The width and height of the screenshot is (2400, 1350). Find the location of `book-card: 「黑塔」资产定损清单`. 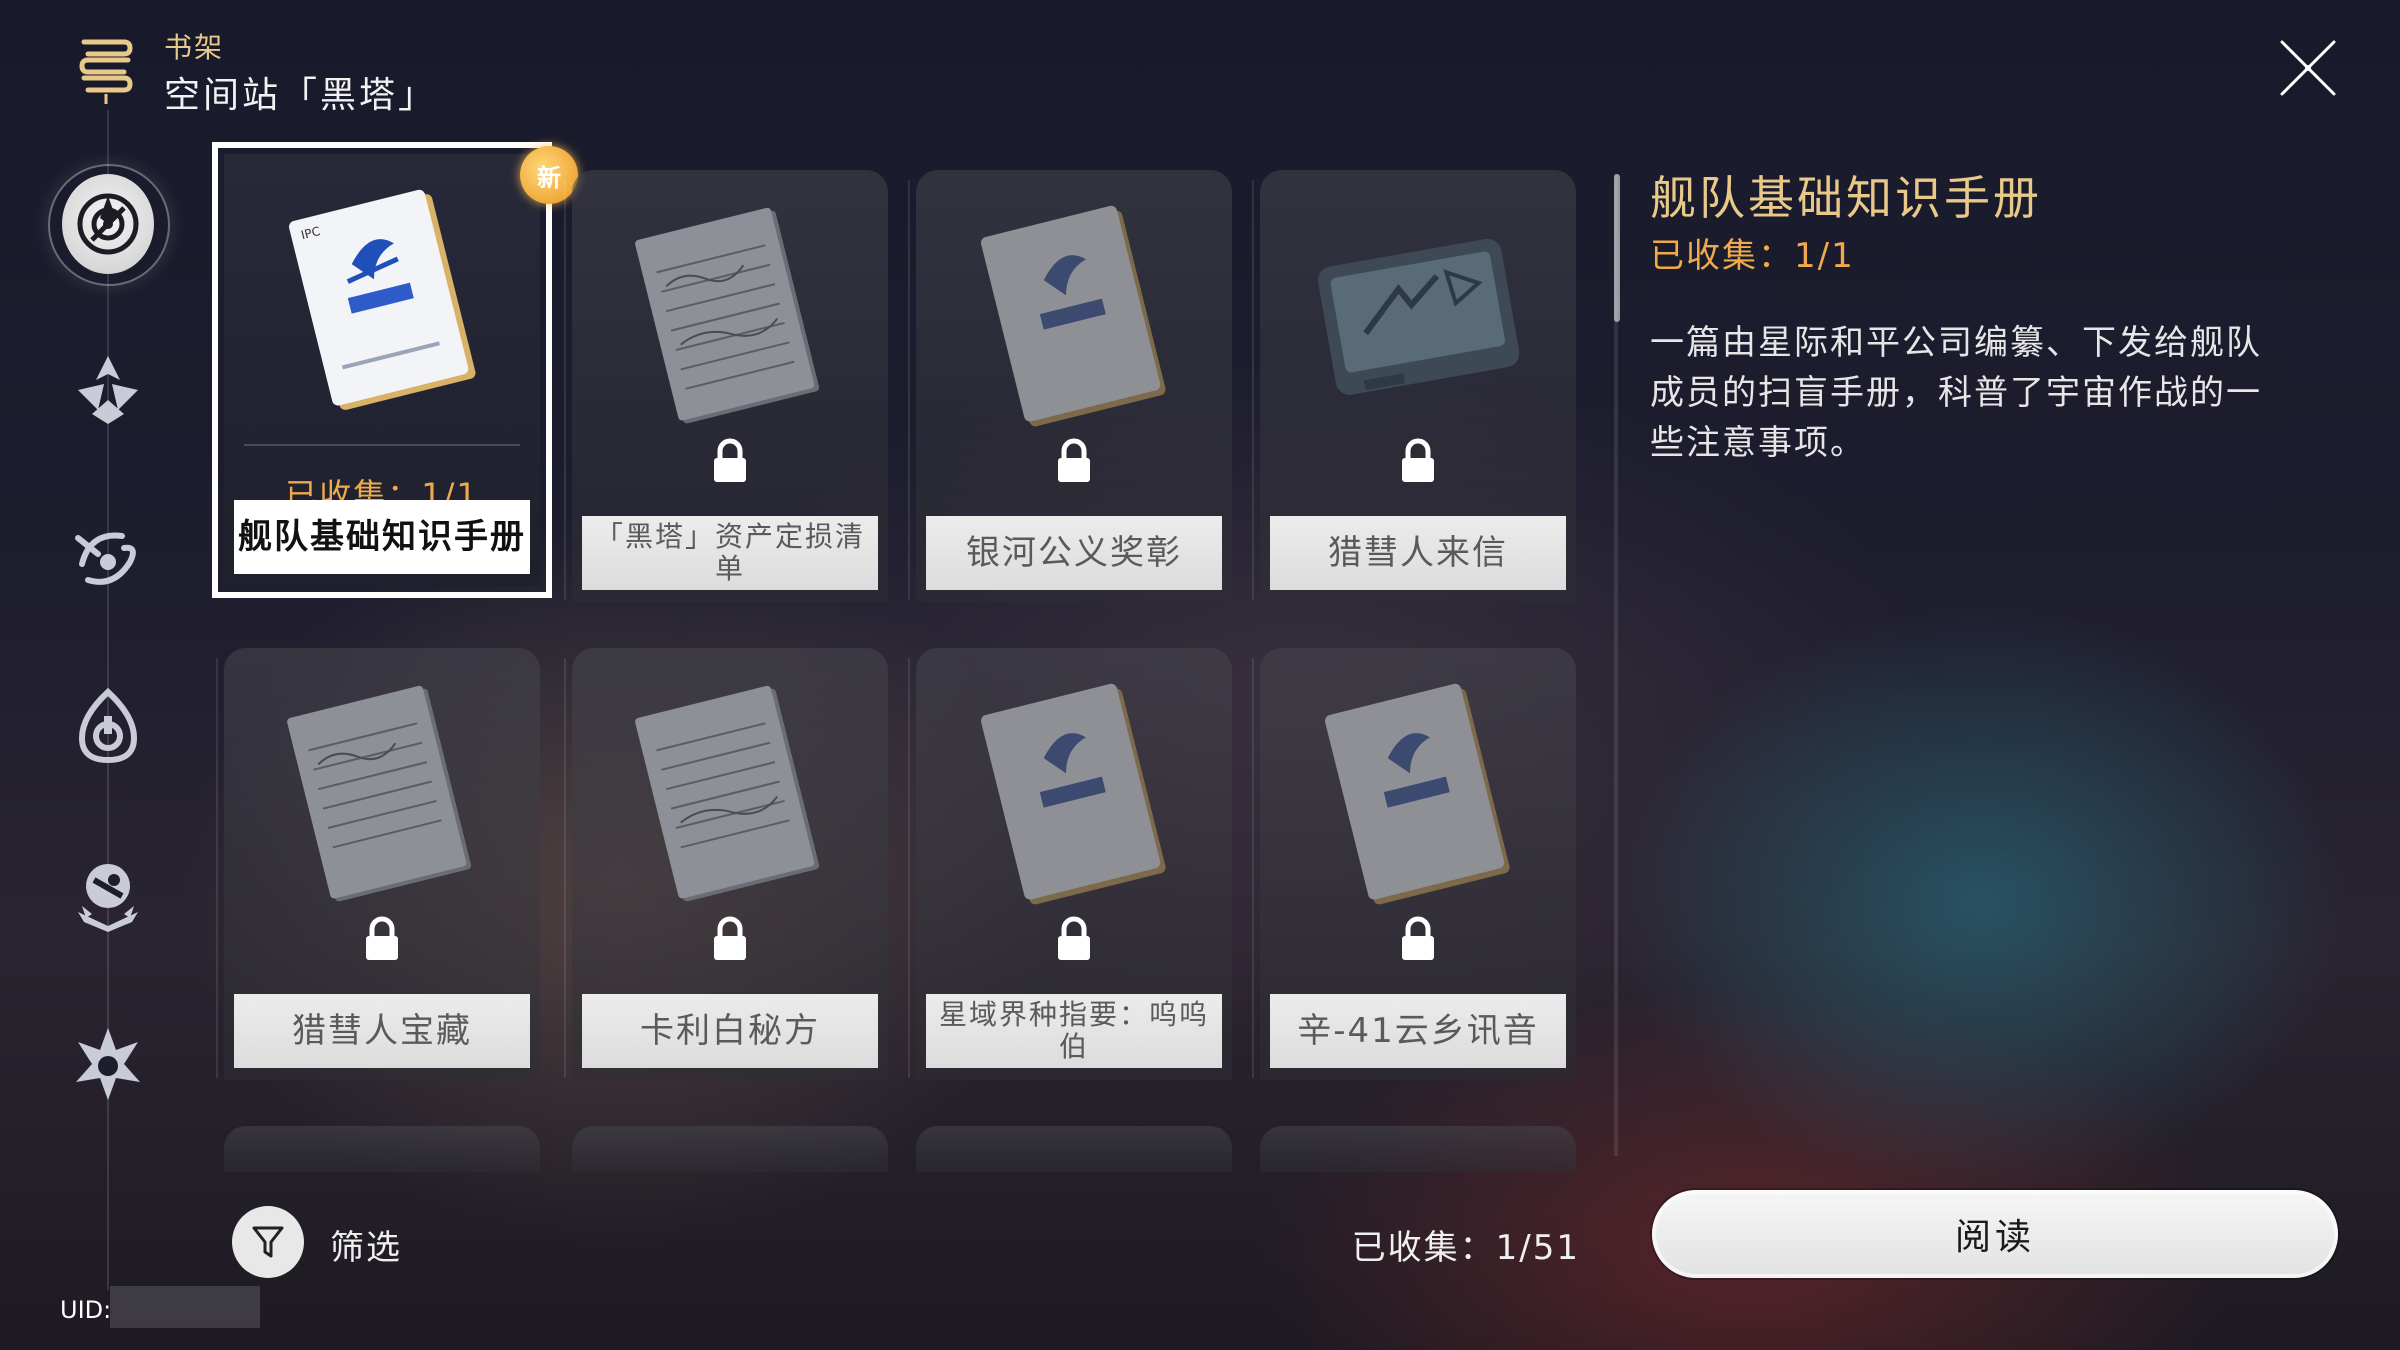

book-card: 「黑塔」资产定损清单 is located at coordinates (726, 386).